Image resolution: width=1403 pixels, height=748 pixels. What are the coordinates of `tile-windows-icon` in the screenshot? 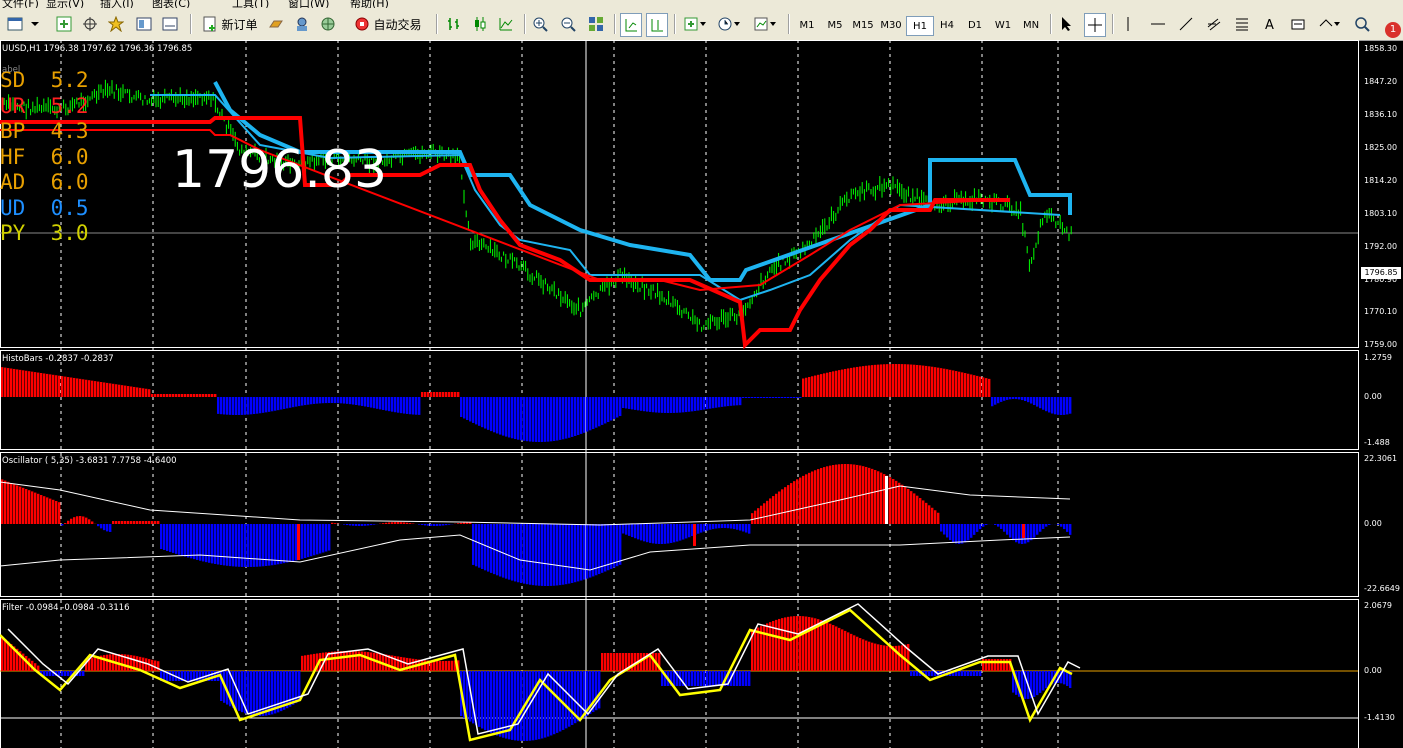 It's located at (596, 24).